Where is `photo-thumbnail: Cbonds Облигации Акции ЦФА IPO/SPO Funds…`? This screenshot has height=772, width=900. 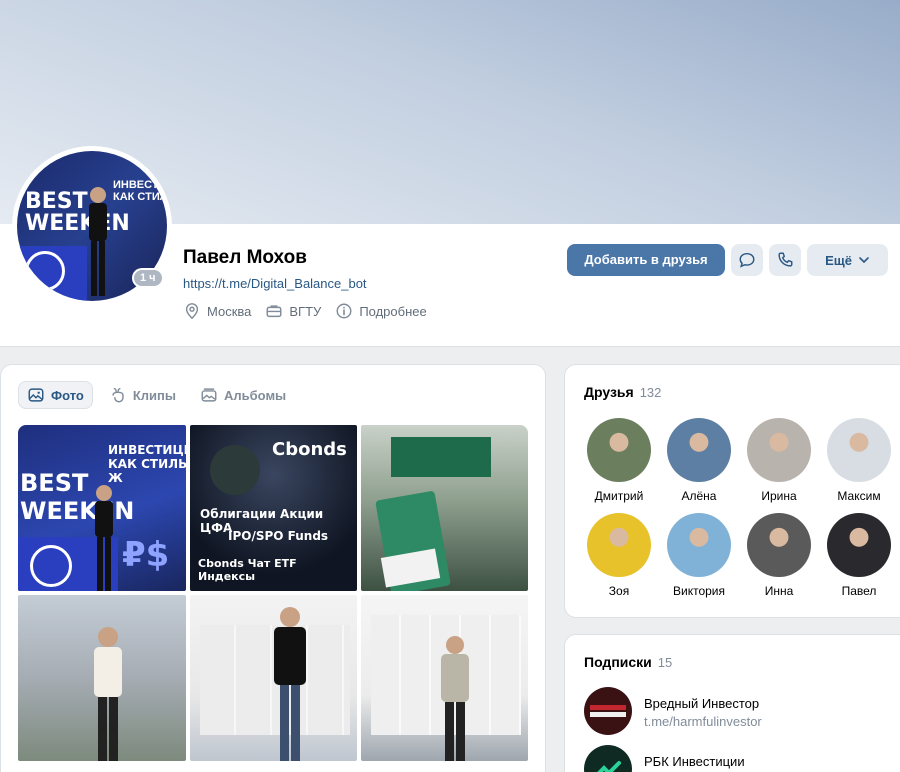
photo-thumbnail: Cbonds Облигации Акции ЦФА IPO/SPO Funds… is located at coordinates (273, 508).